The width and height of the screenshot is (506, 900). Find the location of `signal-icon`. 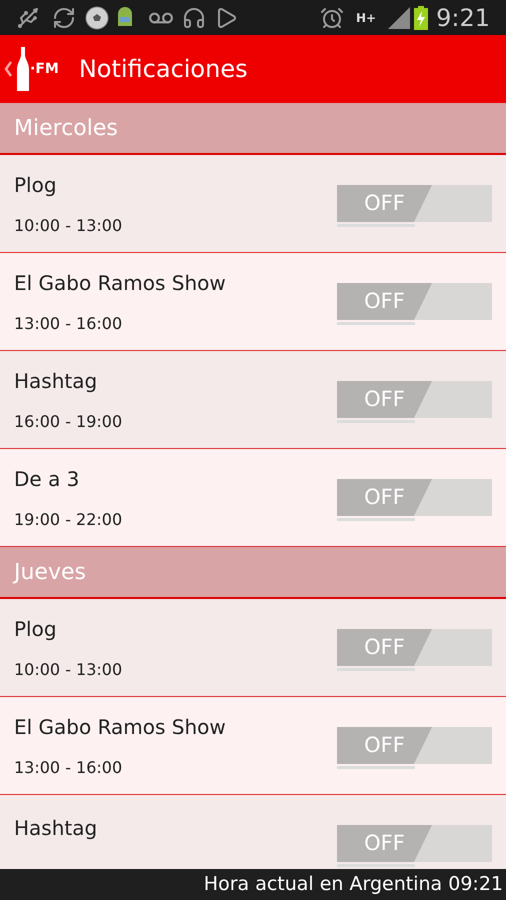

signal-icon is located at coordinates (399, 17).